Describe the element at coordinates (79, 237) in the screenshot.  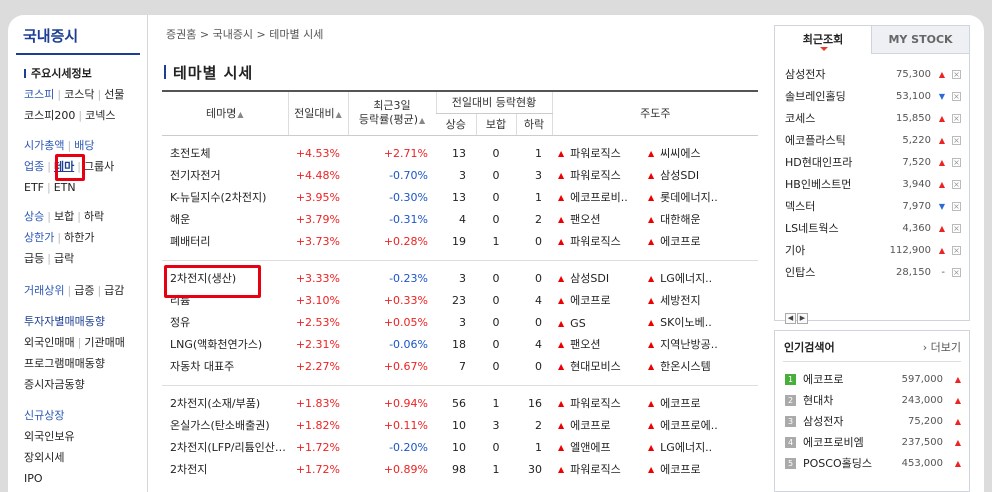
I see `nav-link-lower-limit: 하한가` at that location.